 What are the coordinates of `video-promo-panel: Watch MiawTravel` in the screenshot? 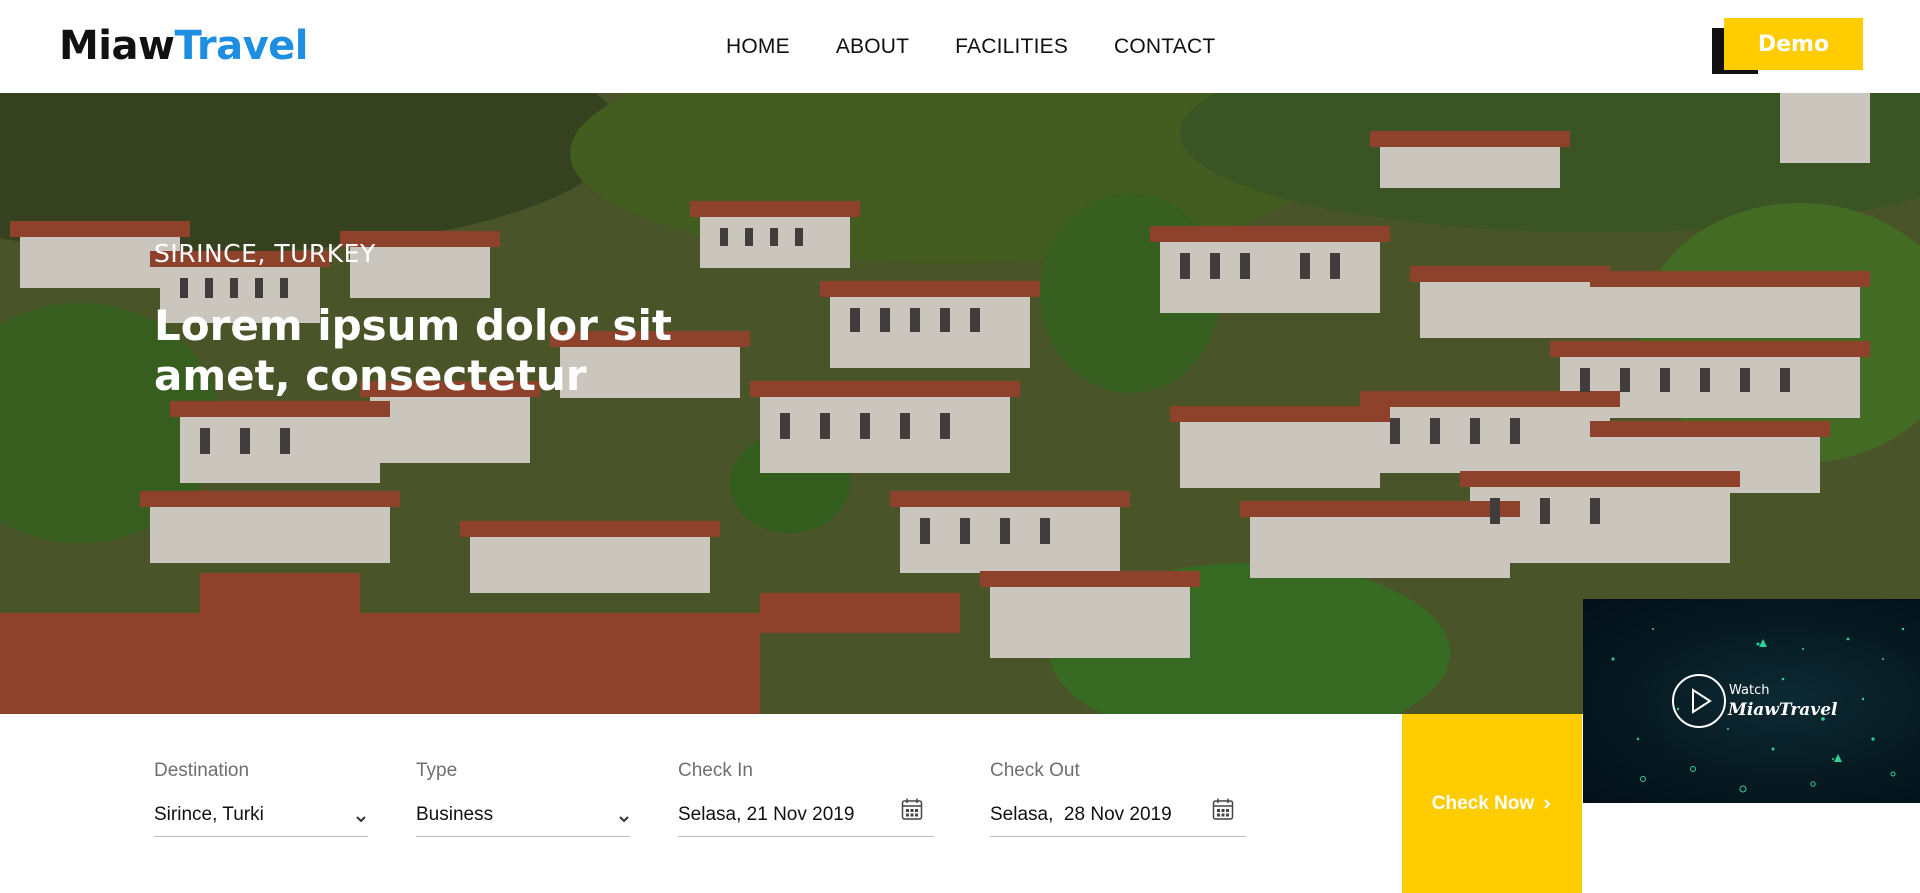 It's located at (1751, 701).